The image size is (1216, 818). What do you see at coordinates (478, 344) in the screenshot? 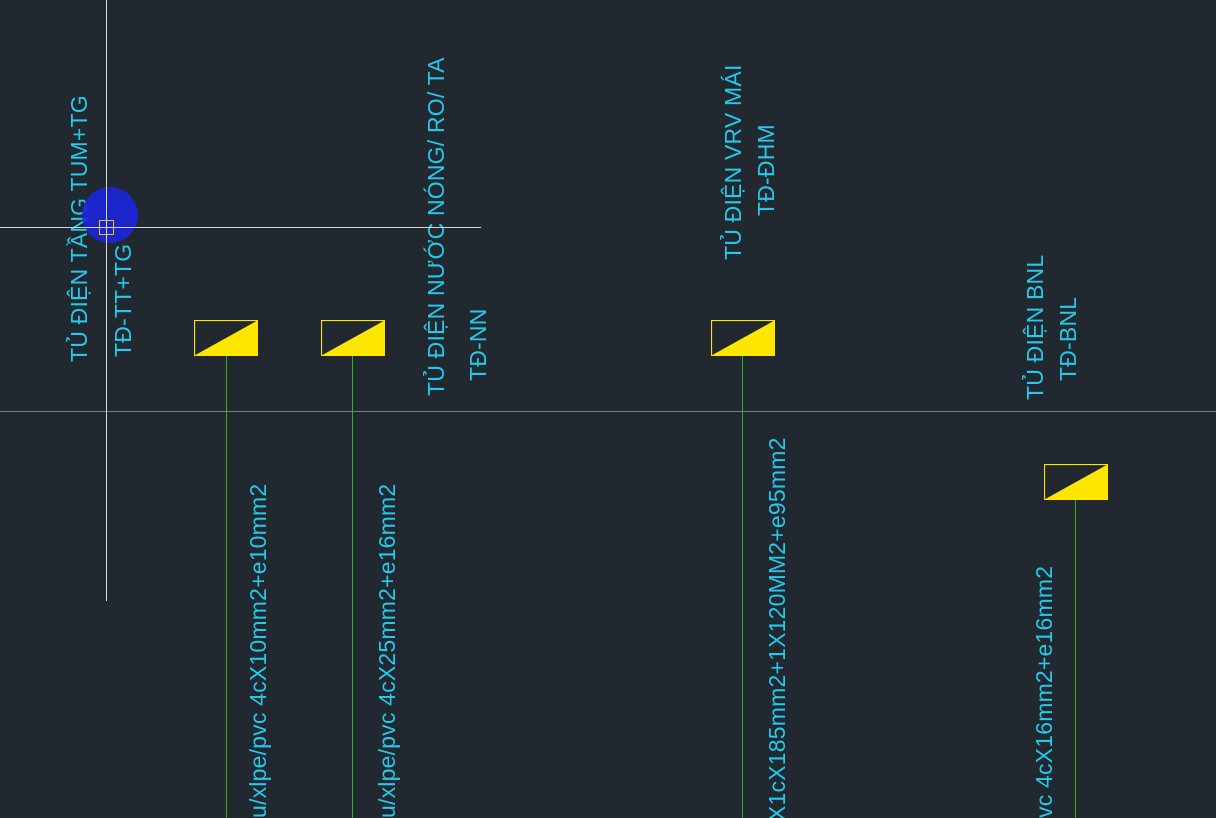
I see `panel-code-label: TĐ-NN` at bounding box center [478, 344].